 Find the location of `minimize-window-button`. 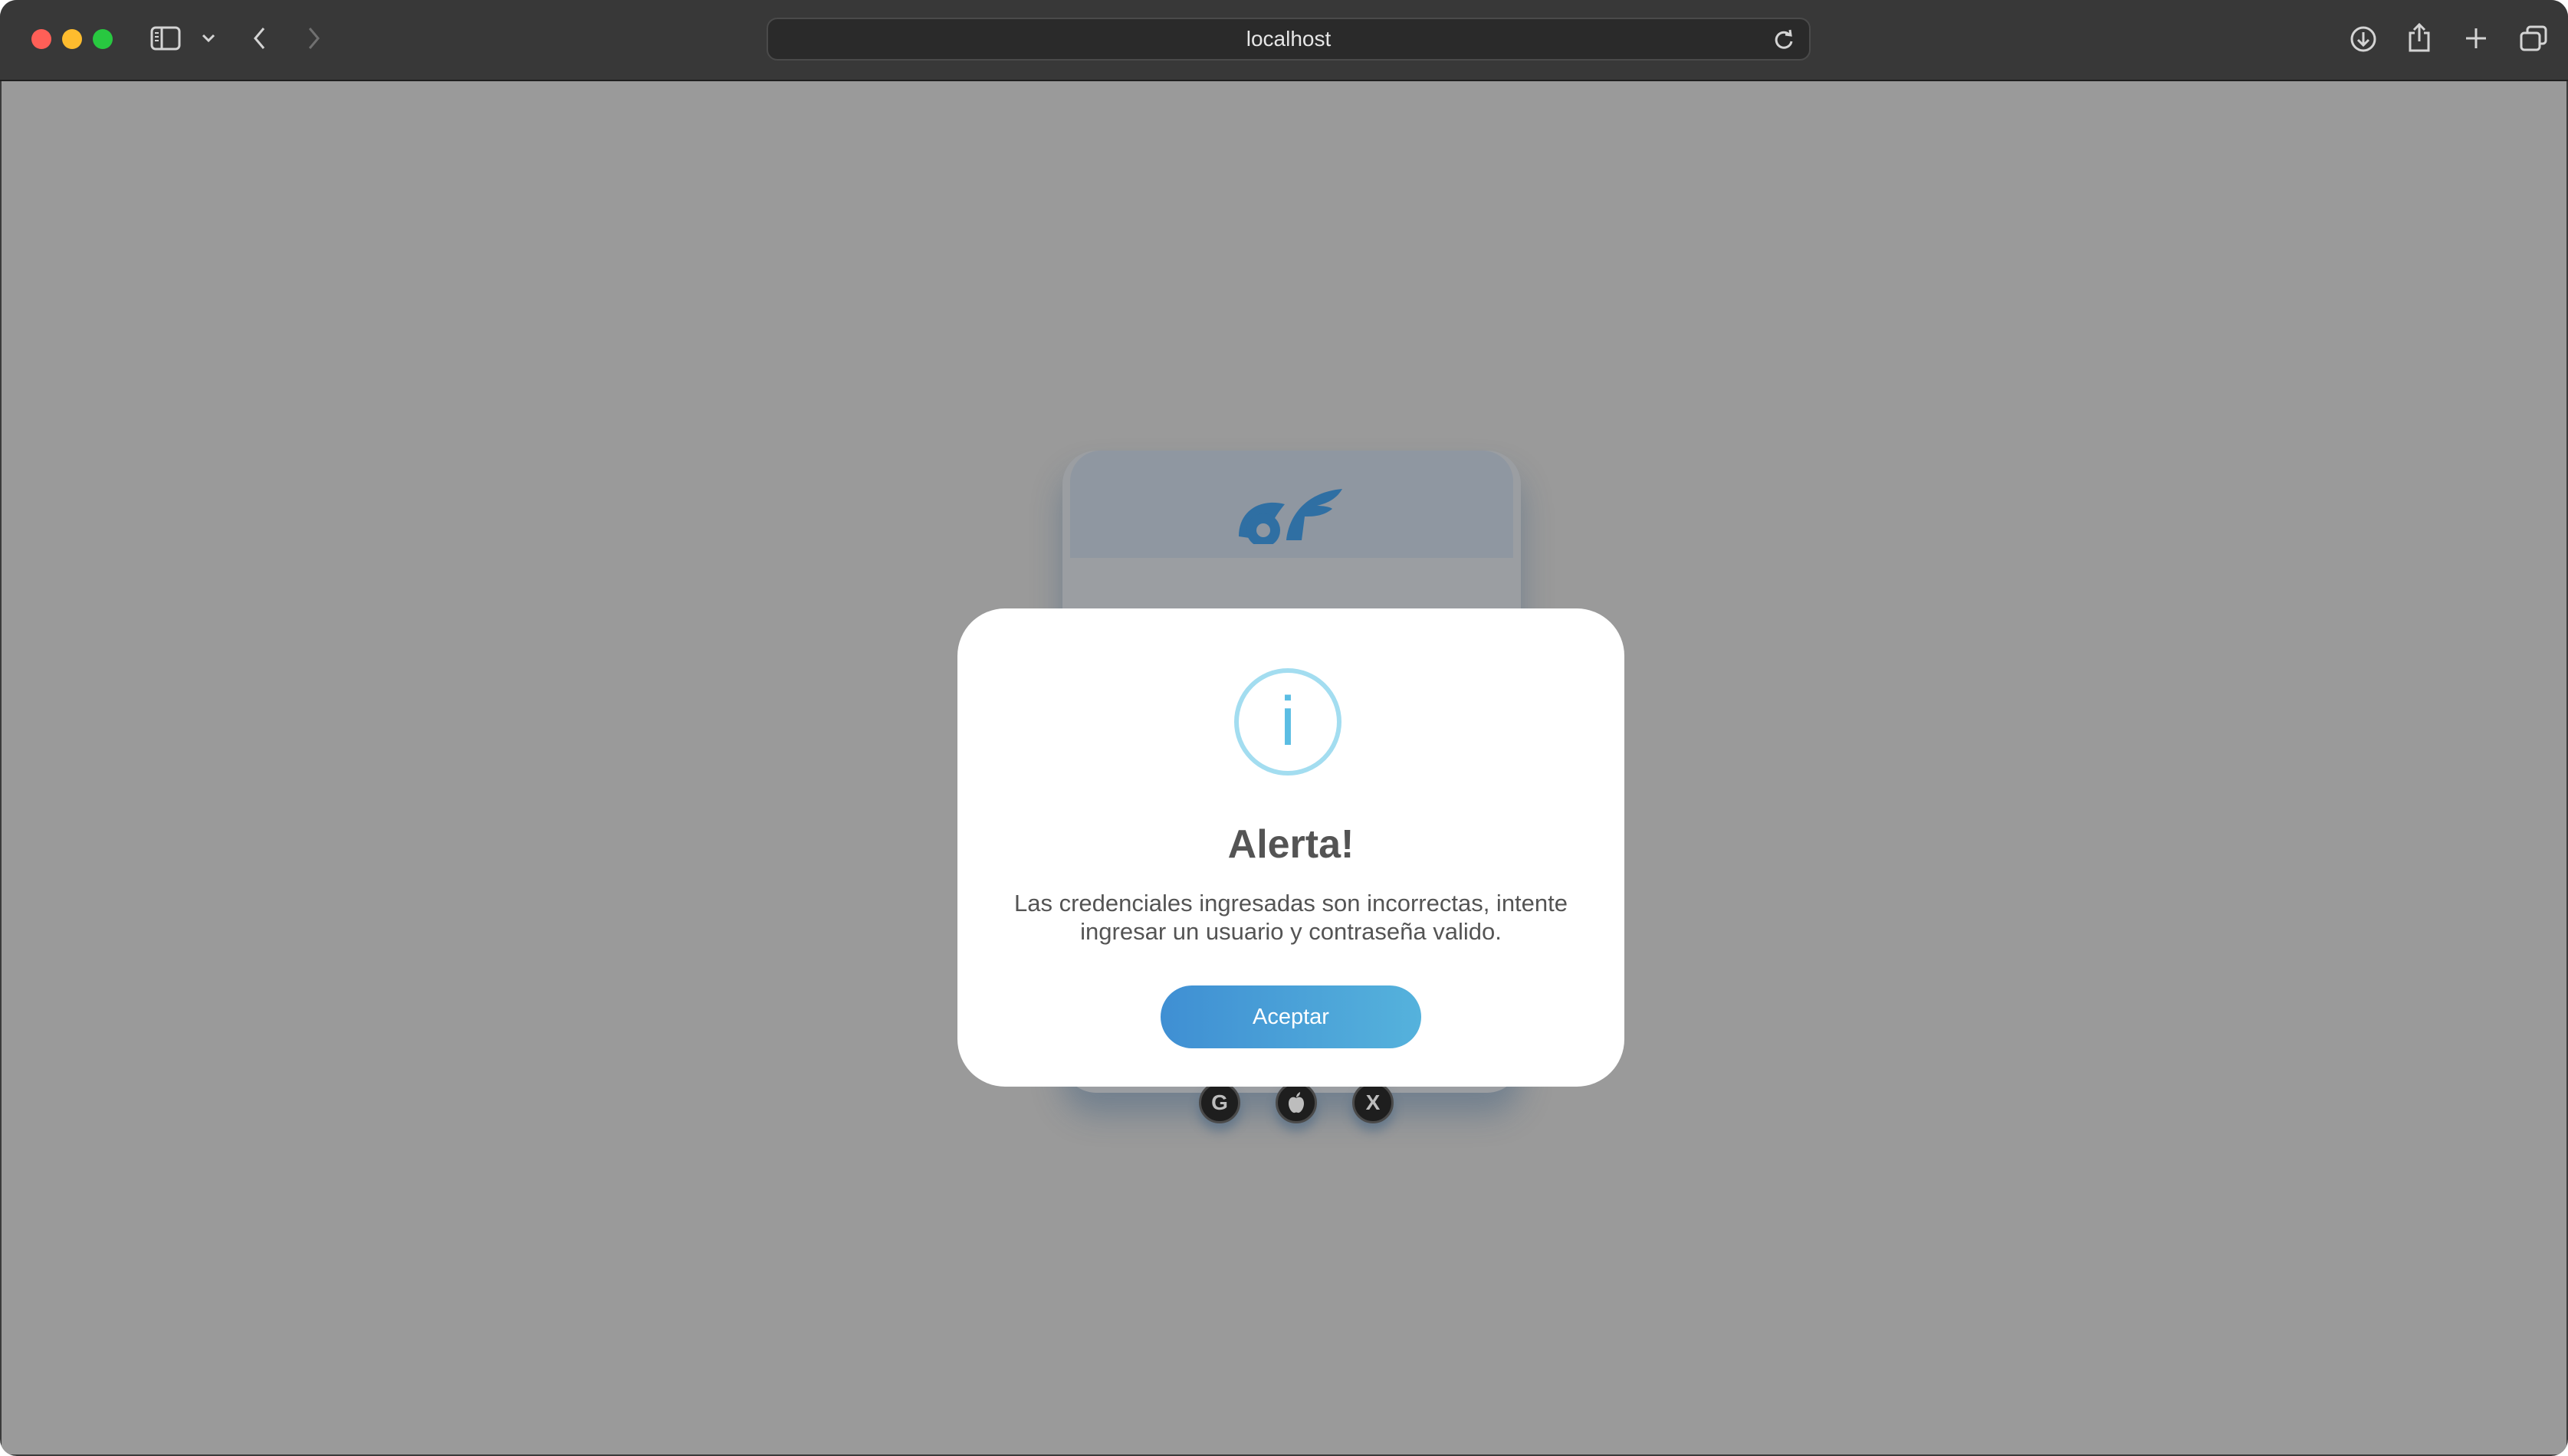

minimize-window-button is located at coordinates (72, 39).